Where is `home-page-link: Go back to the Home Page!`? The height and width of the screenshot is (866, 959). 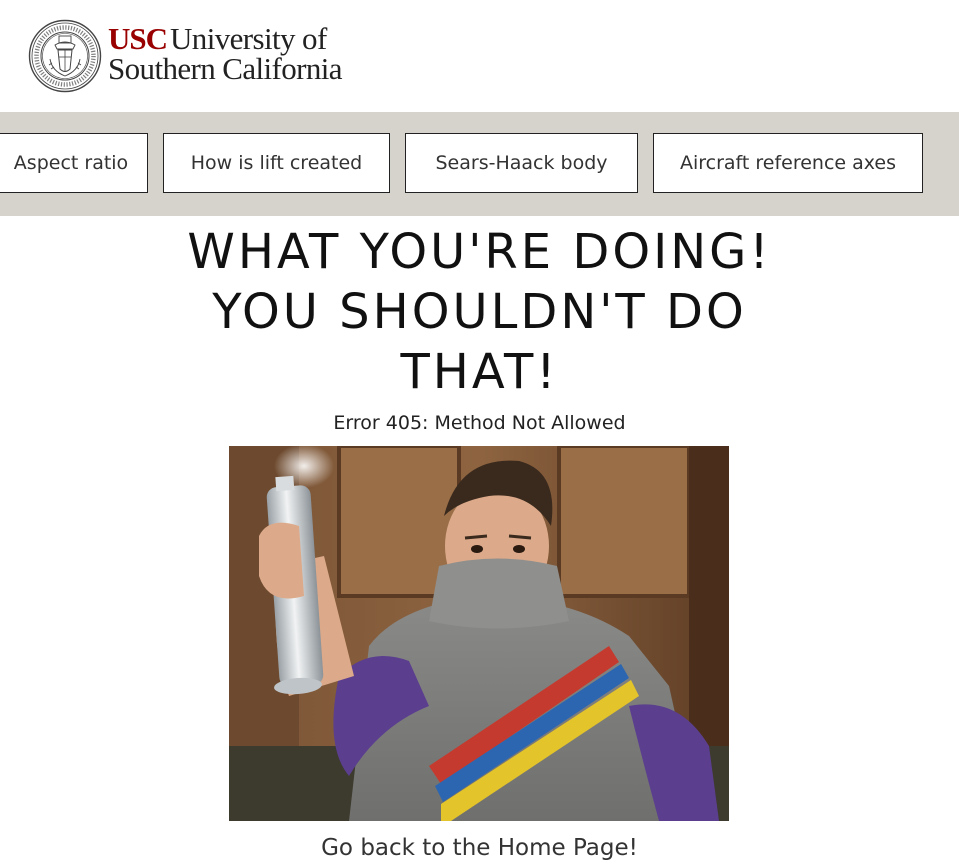 home-page-link: Go back to the Home Page! is located at coordinates (479, 848).